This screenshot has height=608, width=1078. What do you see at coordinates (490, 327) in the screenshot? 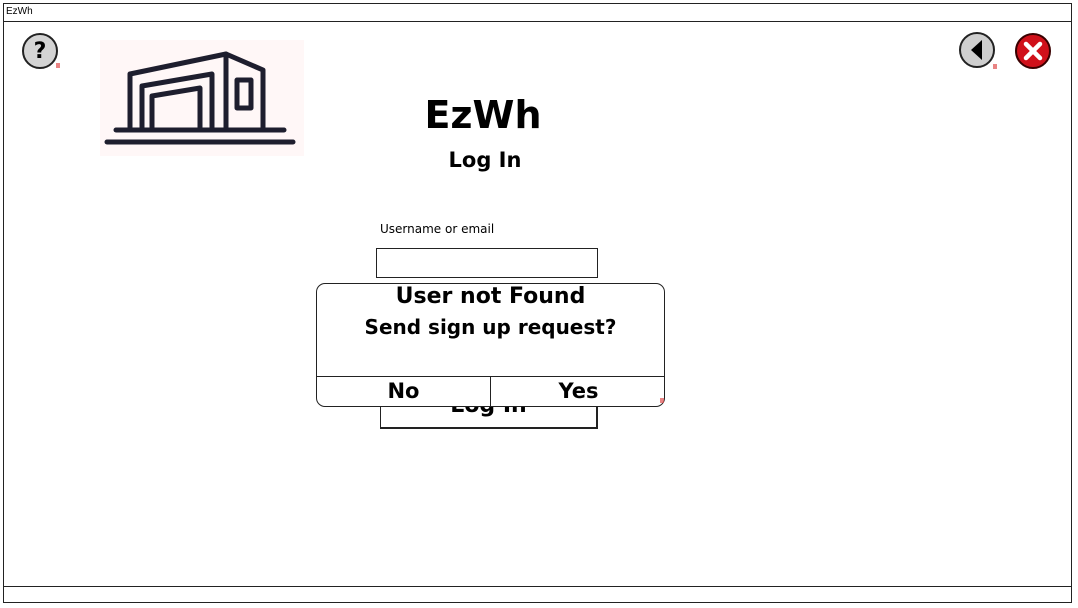
I see `dialog-message-question: Send sign up request?` at bounding box center [490, 327].